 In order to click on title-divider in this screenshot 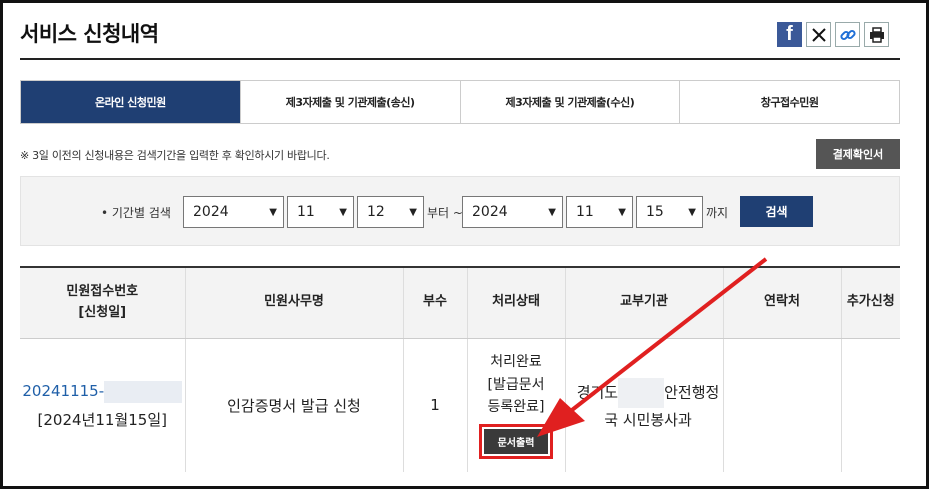, I will do `click(460, 59)`.